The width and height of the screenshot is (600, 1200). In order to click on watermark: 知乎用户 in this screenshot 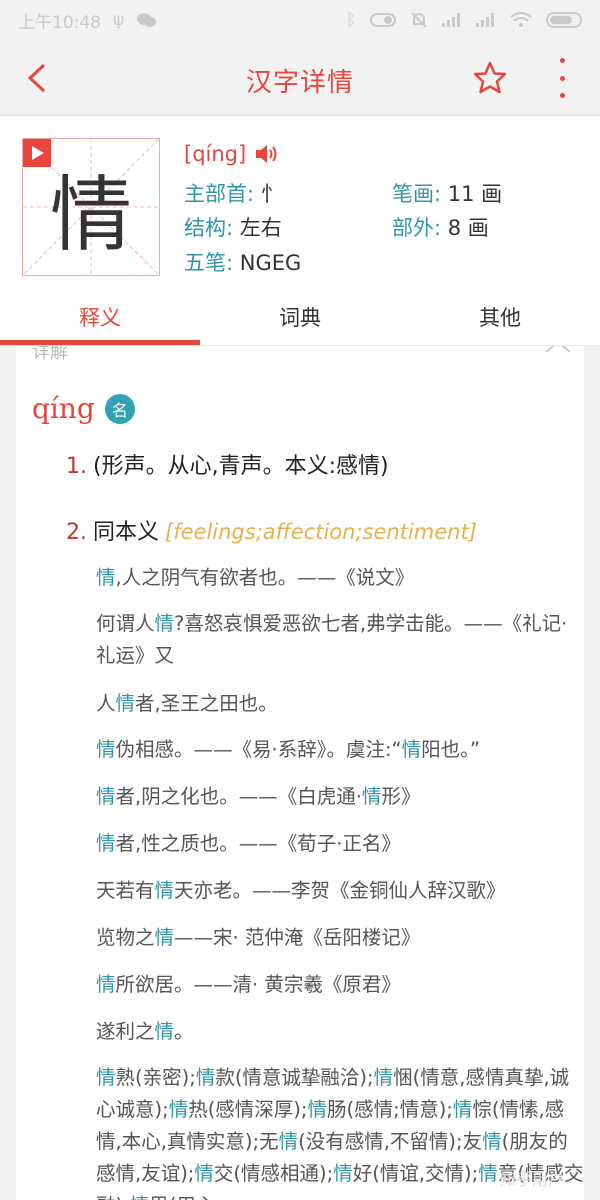, I will do `click(532, 1179)`.